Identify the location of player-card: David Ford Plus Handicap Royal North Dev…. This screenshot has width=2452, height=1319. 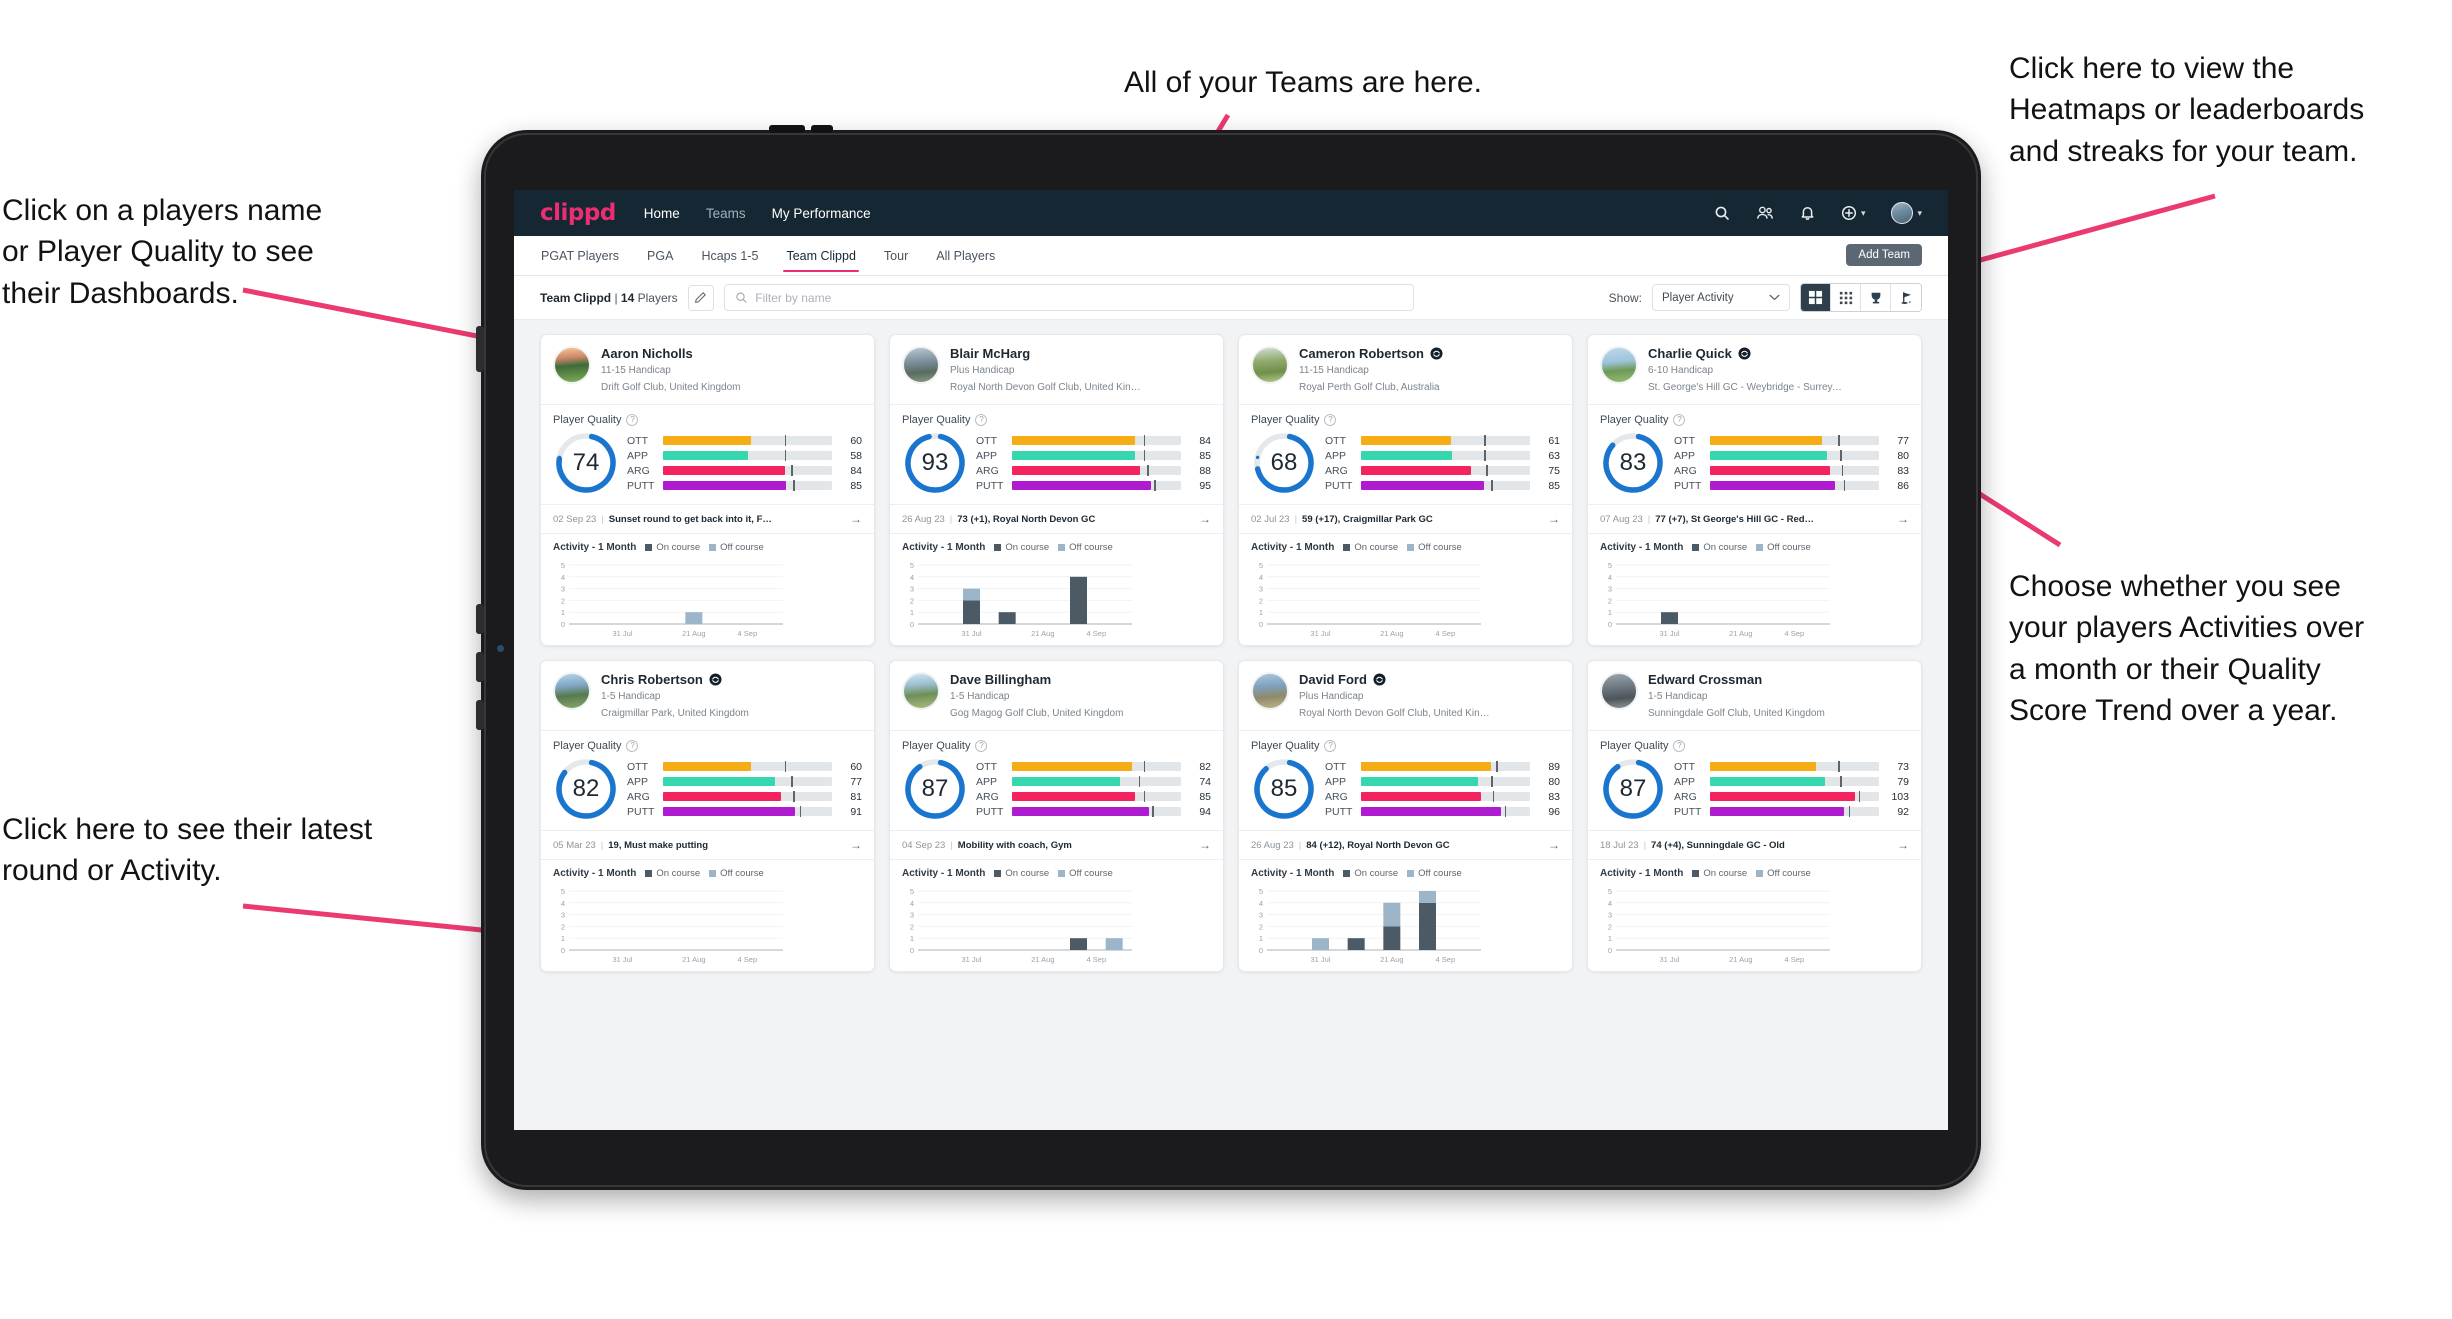
(1405, 816).